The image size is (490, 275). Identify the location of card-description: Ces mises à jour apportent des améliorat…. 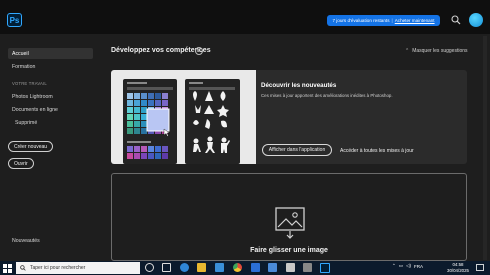
(327, 95).